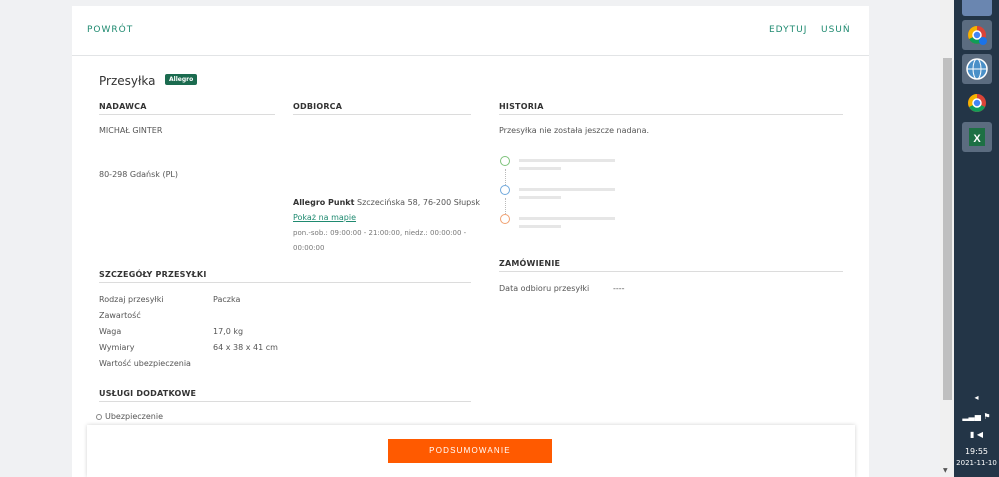 This screenshot has width=999, height=477. What do you see at coordinates (470, 31) in the screenshot?
I see `top-action-bar: POWRÓT EDYTUJ USUŃ` at bounding box center [470, 31].